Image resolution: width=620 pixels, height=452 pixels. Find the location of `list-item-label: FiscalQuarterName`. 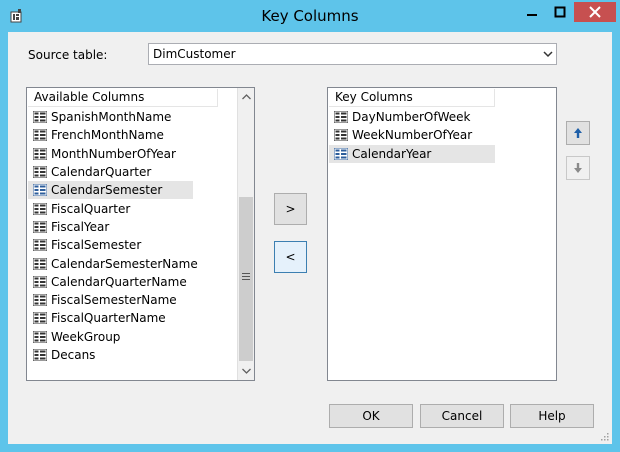

list-item-label: FiscalQuarterName is located at coordinates (108, 318).